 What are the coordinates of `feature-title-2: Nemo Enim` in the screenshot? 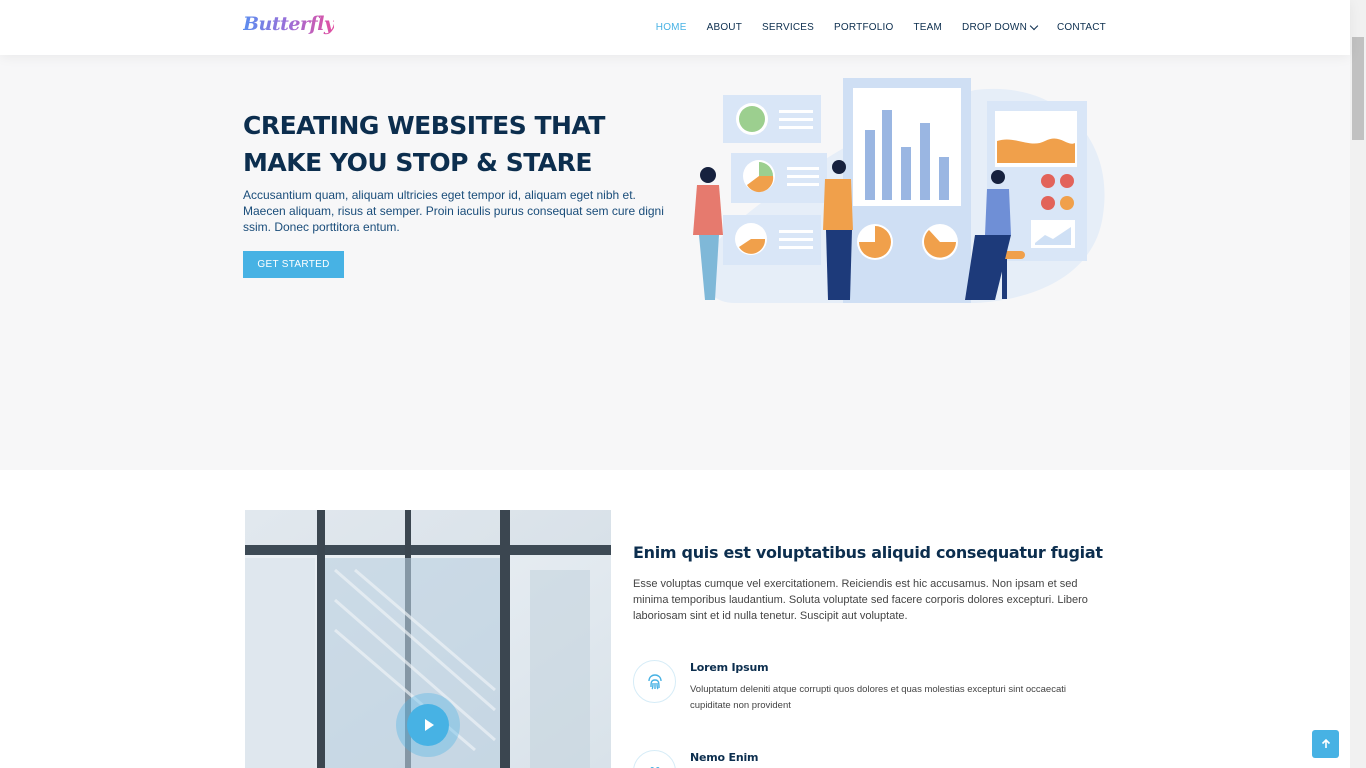 It's located at (724, 757).